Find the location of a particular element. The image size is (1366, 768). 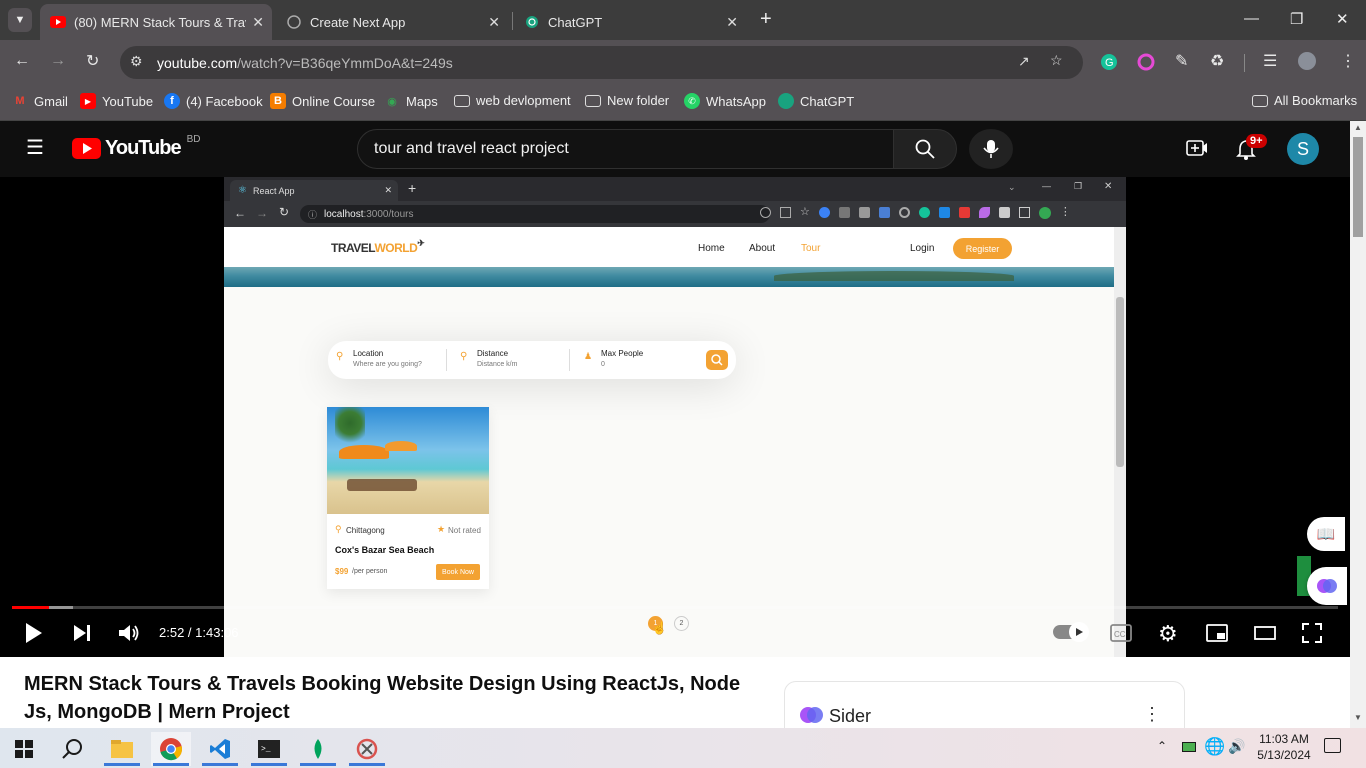

new-tab-button: + is located at coordinates (766, 19).